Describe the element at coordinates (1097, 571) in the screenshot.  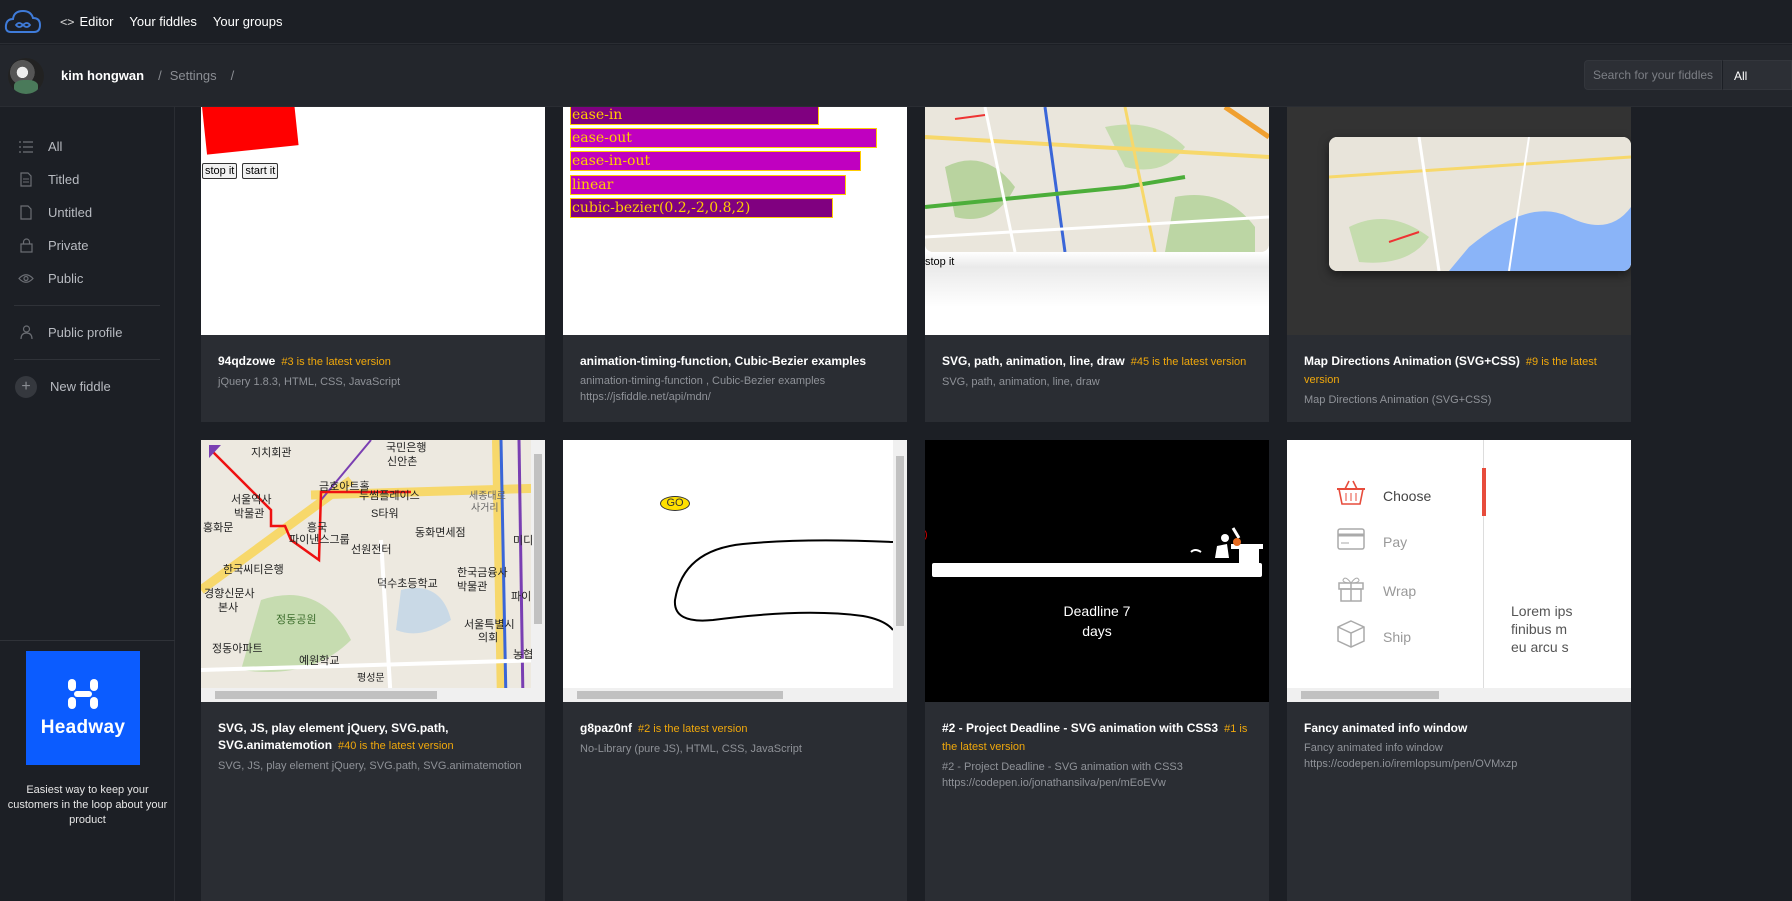
I see `fiddle-preview: Deadline 7 days` at that location.